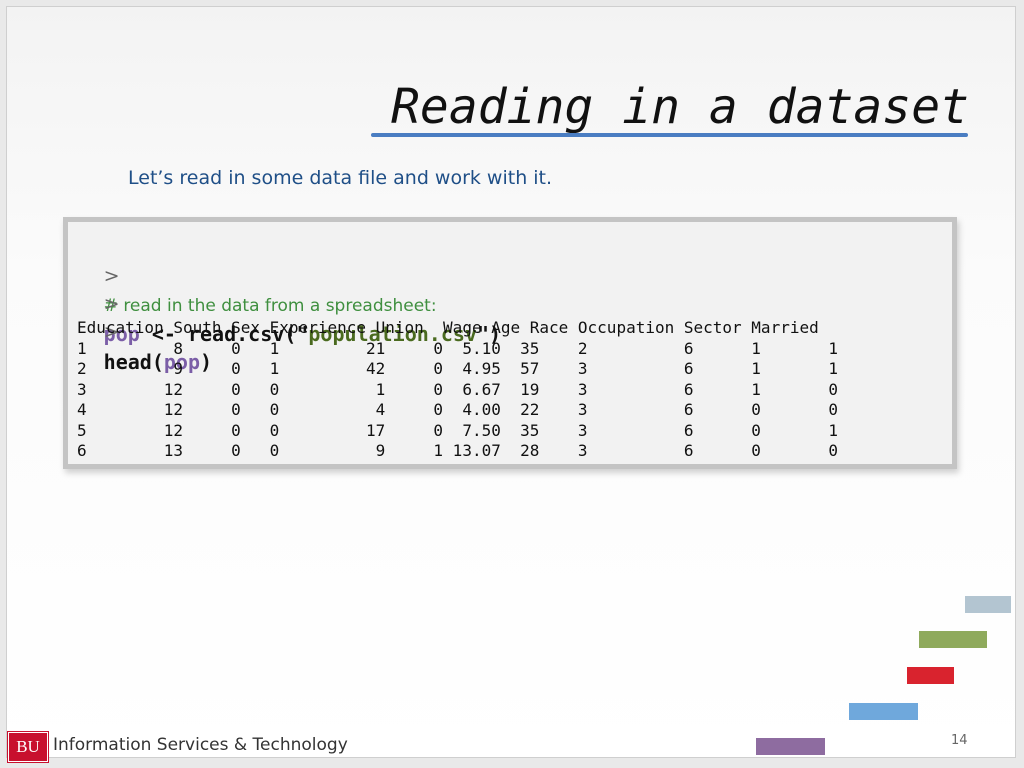  Describe the element at coordinates (457, 348) in the screenshot. I see `output-row: 1 8 0 1 21 0 5.10 35 2 6 1 1` at that location.